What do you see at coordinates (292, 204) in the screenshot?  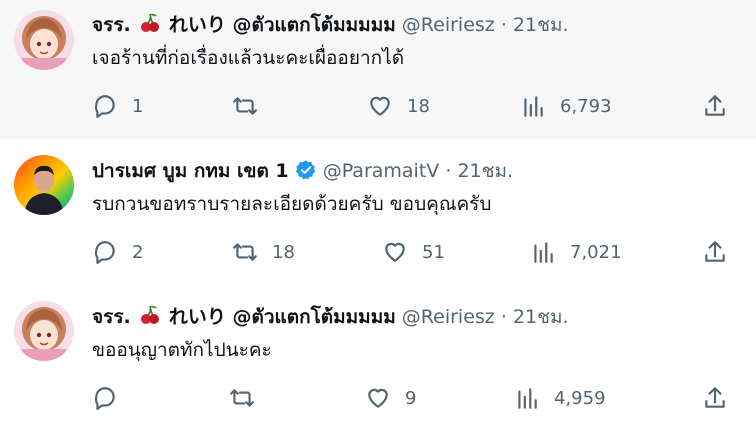 I see `tweet-text: รบกวนขอทราบรายละเอียดด้วยครับ ขอบคุณครับ` at bounding box center [292, 204].